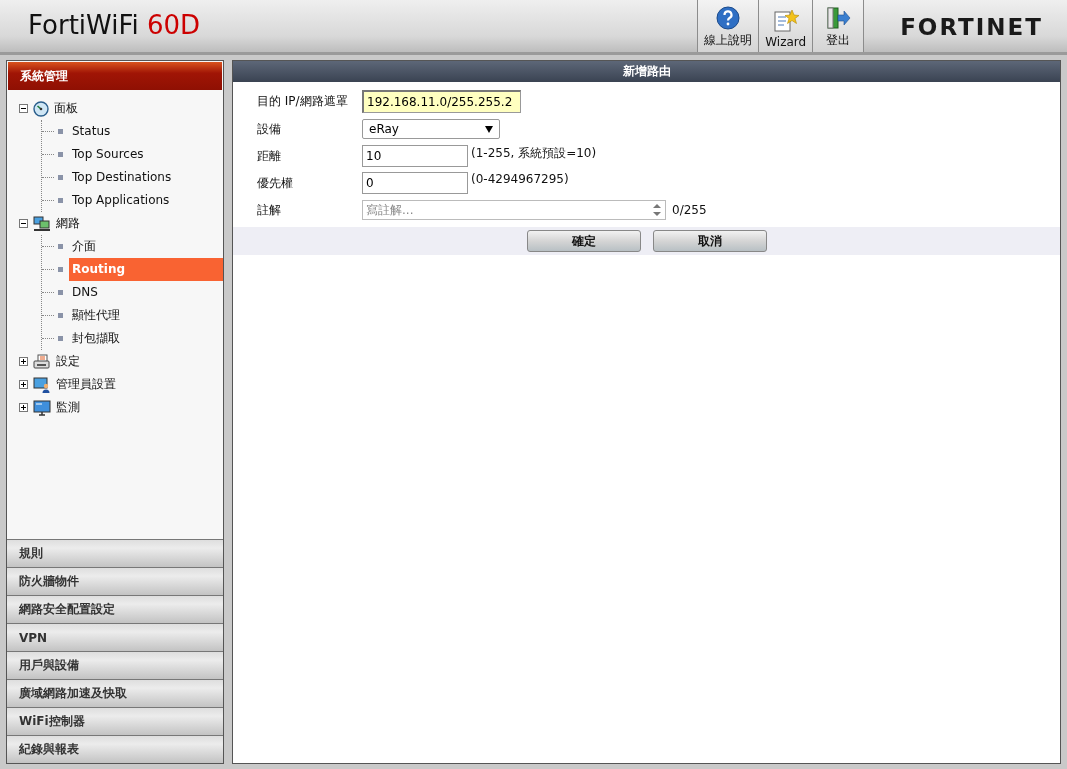 The image size is (1067, 769). What do you see at coordinates (146, 154) in the screenshot?
I see `tree-item: Top Sources` at bounding box center [146, 154].